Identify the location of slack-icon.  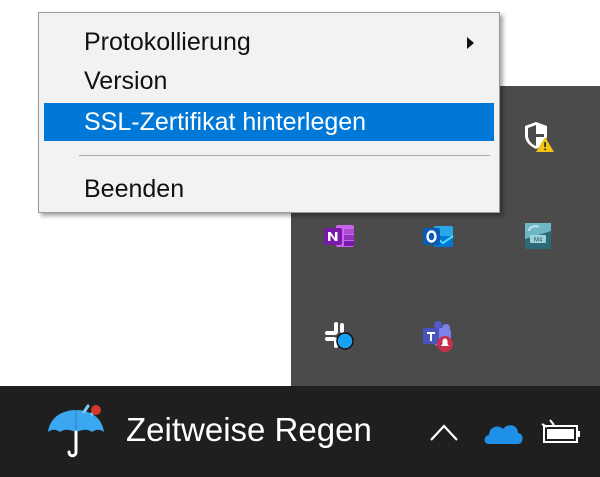
(339, 336).